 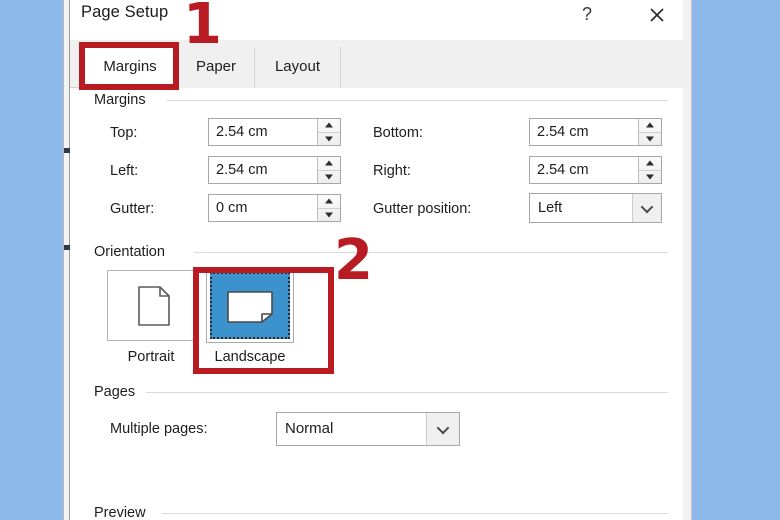 I want to click on value-gutter: 0 cm, so click(x=232, y=208).